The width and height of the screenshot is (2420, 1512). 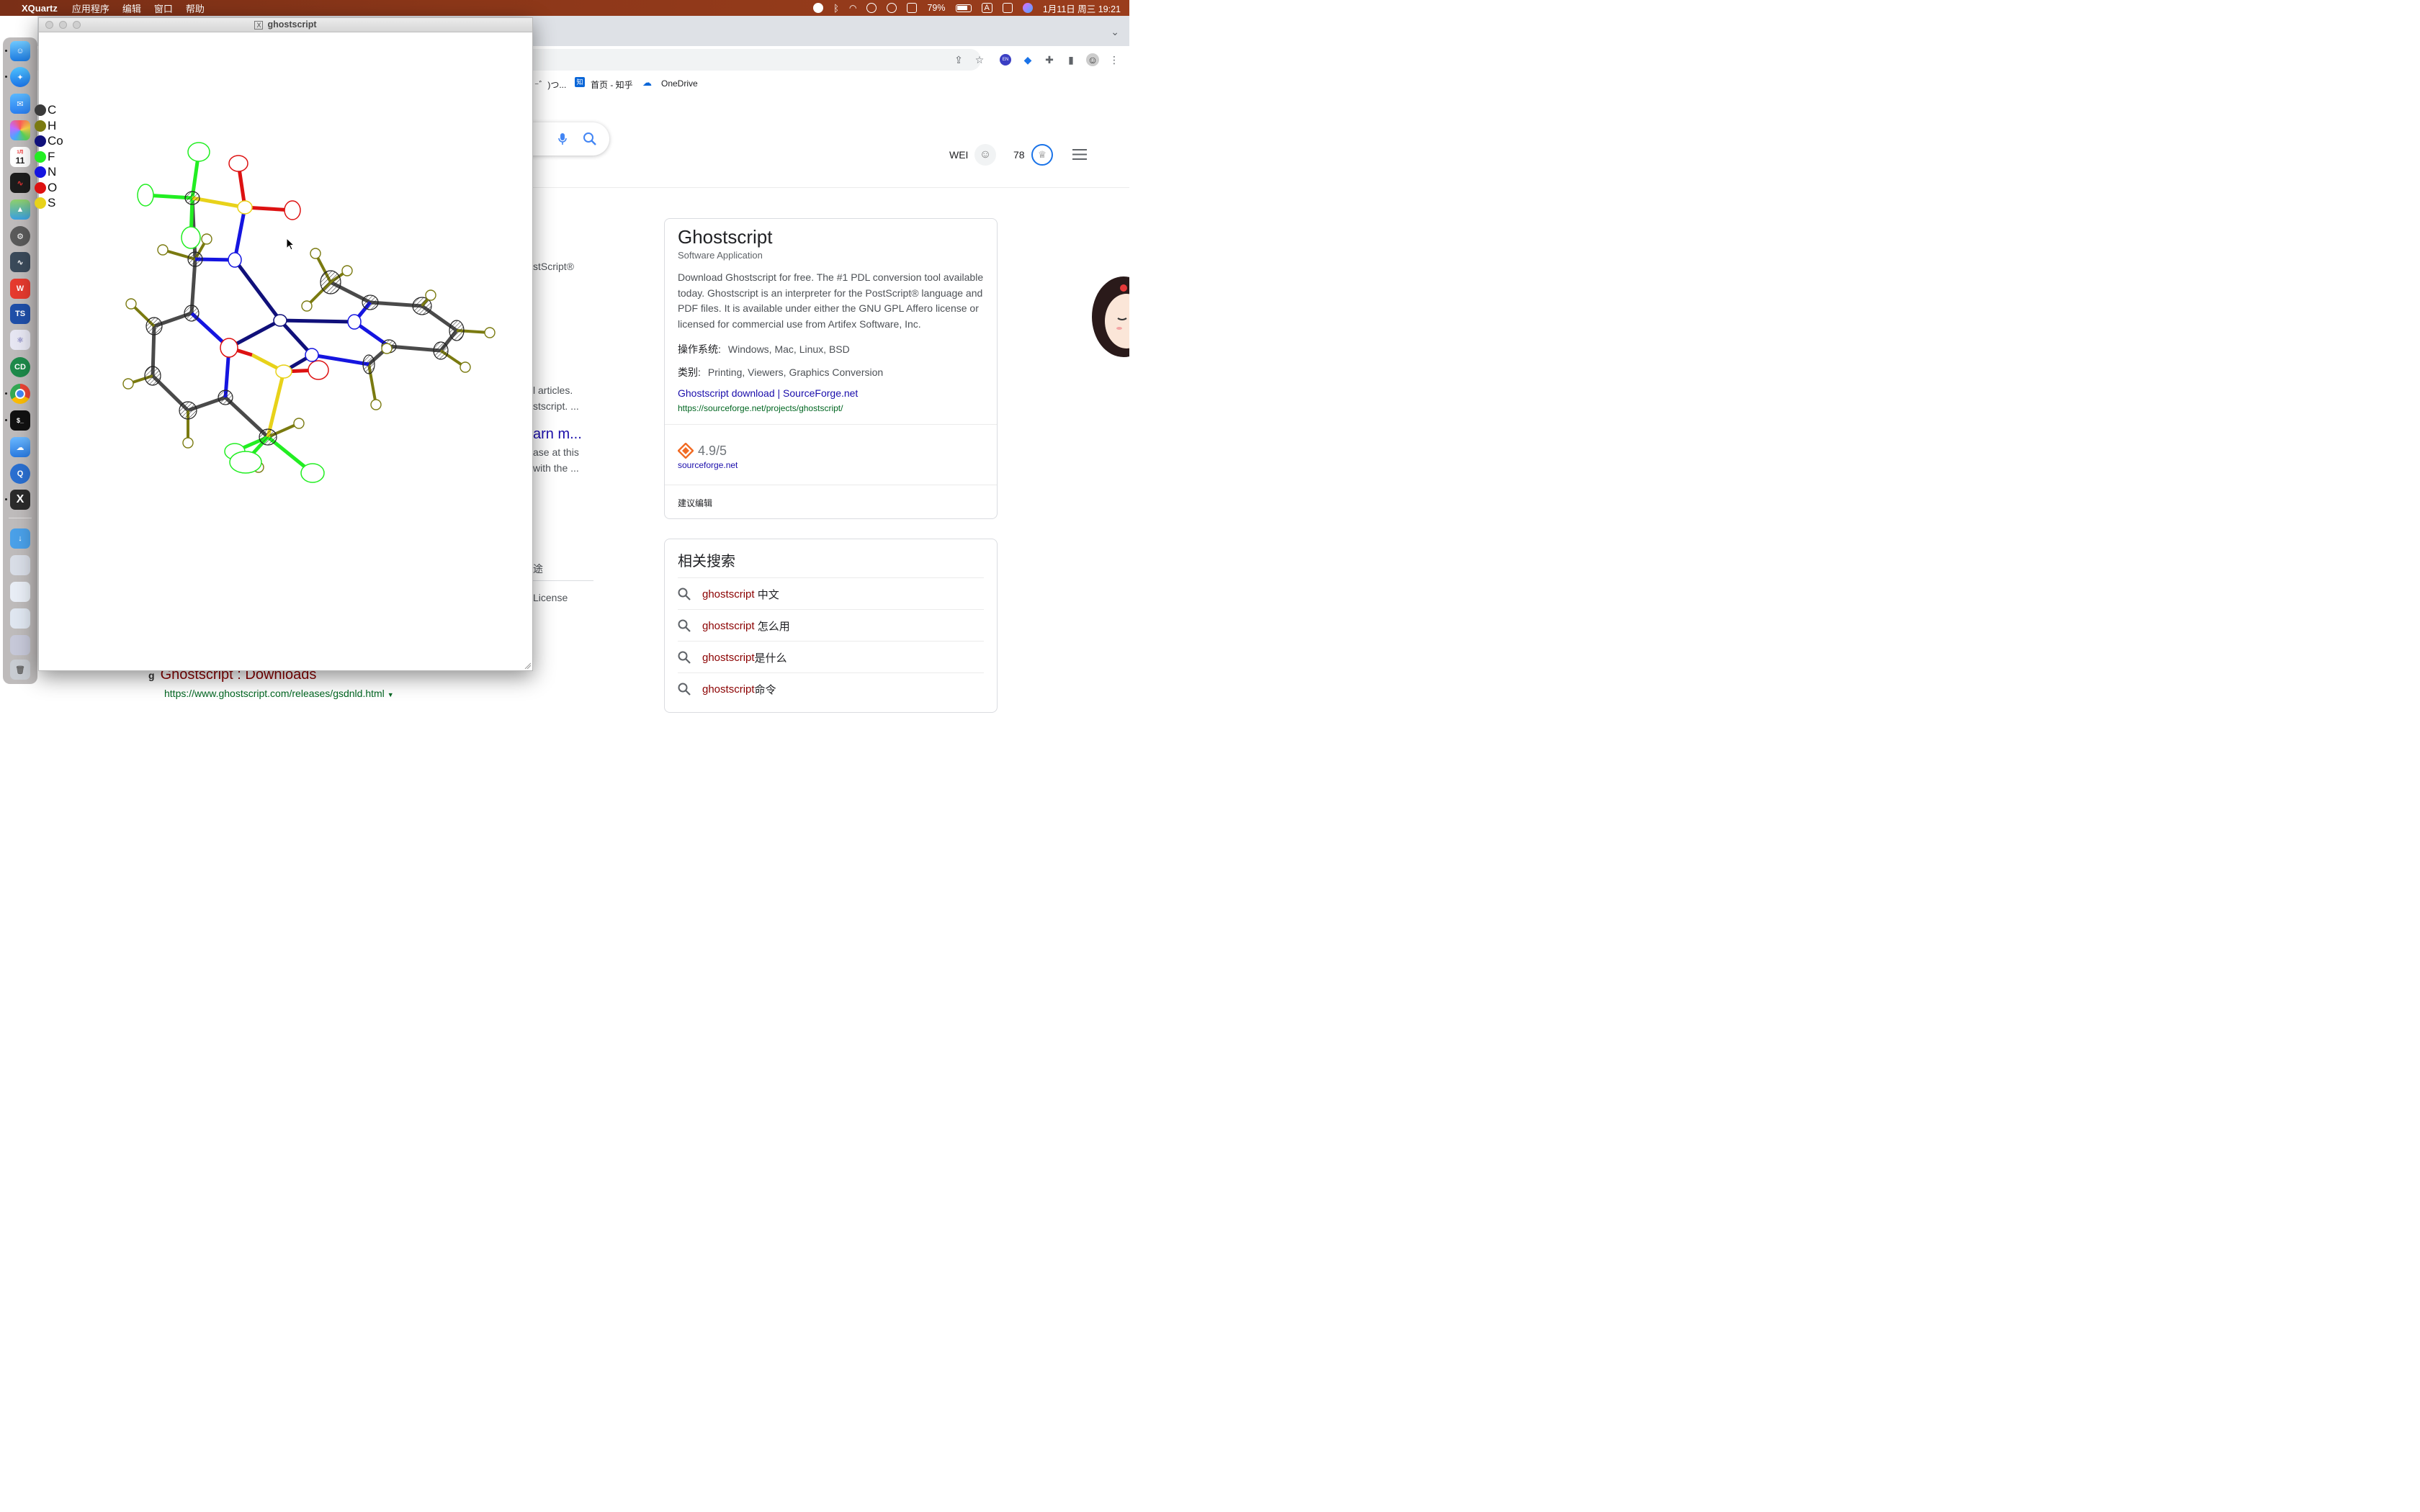 What do you see at coordinates (163, 8) in the screenshot?
I see `menu-window: 窗口` at bounding box center [163, 8].